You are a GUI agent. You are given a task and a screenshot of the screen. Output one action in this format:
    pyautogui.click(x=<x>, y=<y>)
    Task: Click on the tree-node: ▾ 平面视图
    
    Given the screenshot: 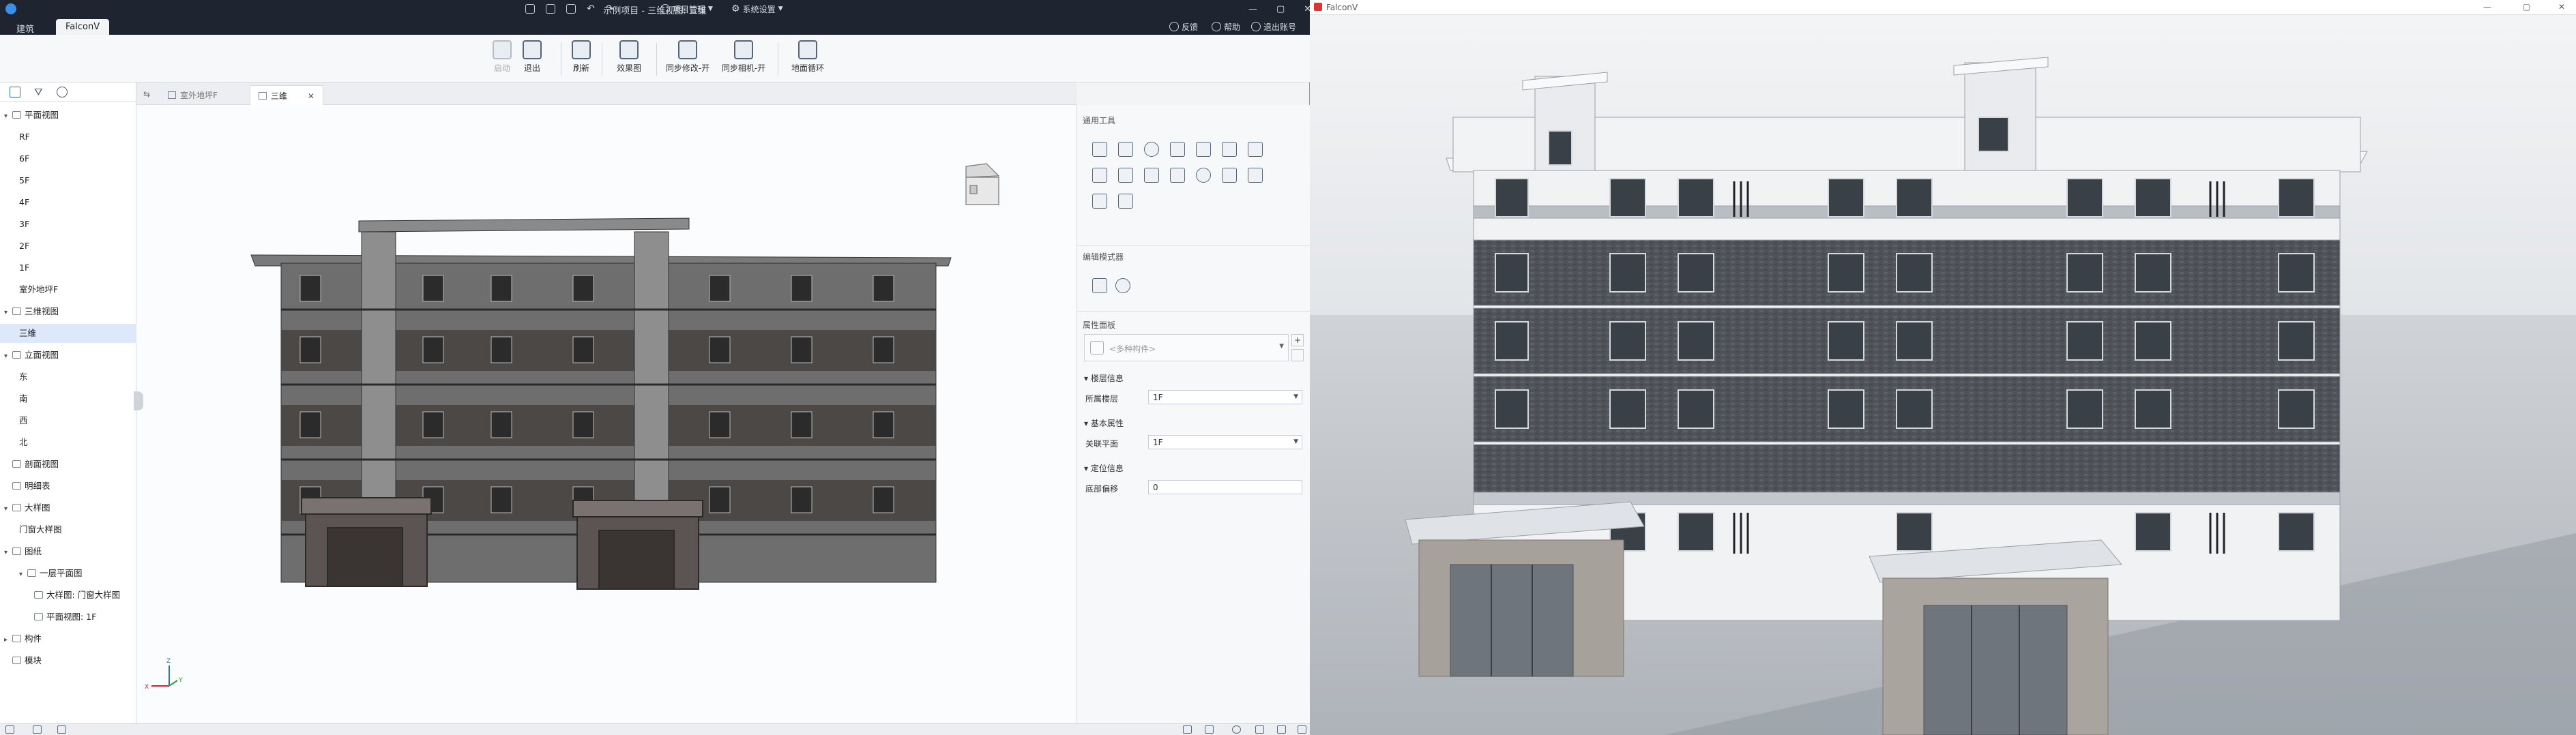 What is the action you would take?
    pyautogui.click(x=68, y=115)
    